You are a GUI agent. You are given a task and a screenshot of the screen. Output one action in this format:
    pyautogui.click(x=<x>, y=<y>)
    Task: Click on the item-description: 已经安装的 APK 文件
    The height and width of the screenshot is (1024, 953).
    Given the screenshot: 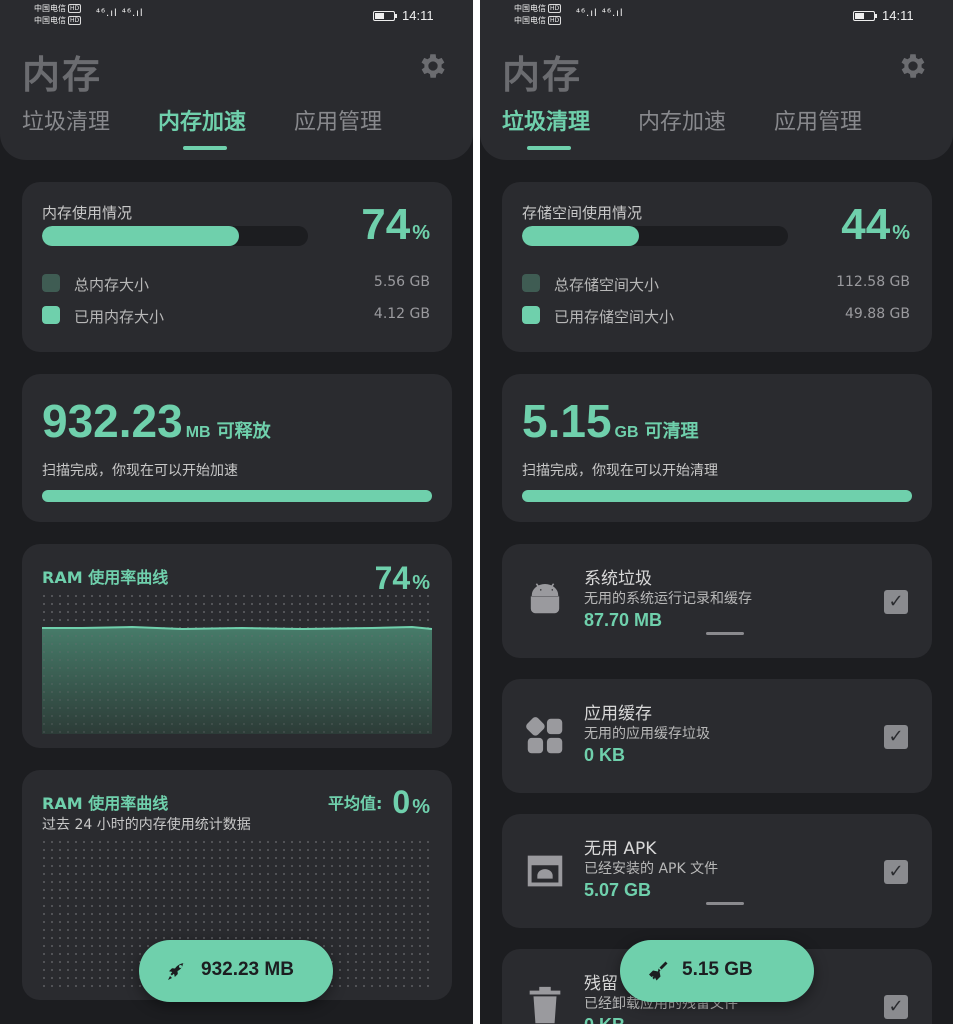 What is the action you would take?
    pyautogui.click(x=651, y=869)
    